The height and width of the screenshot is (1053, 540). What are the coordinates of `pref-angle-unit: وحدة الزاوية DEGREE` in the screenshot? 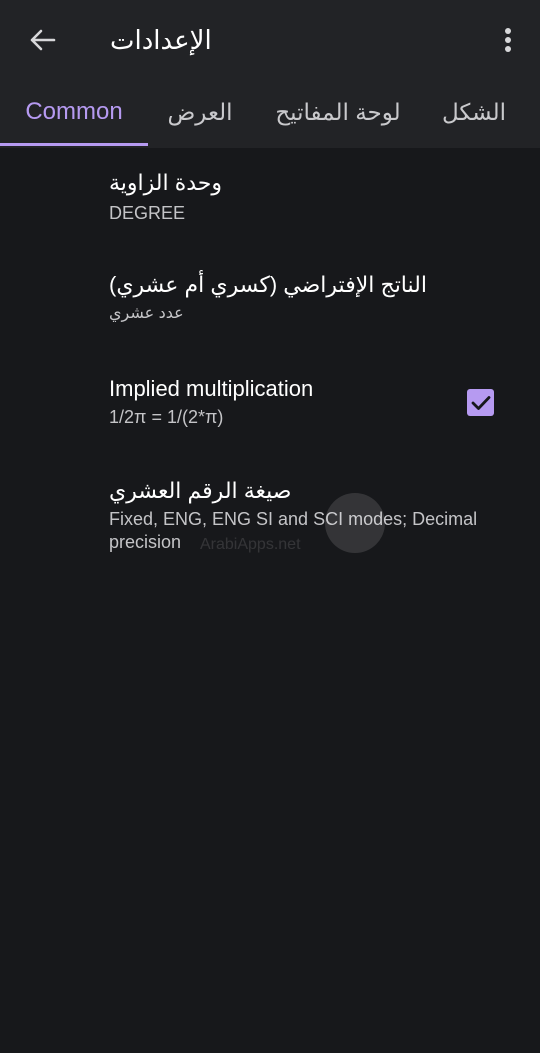 It's located at (319, 197).